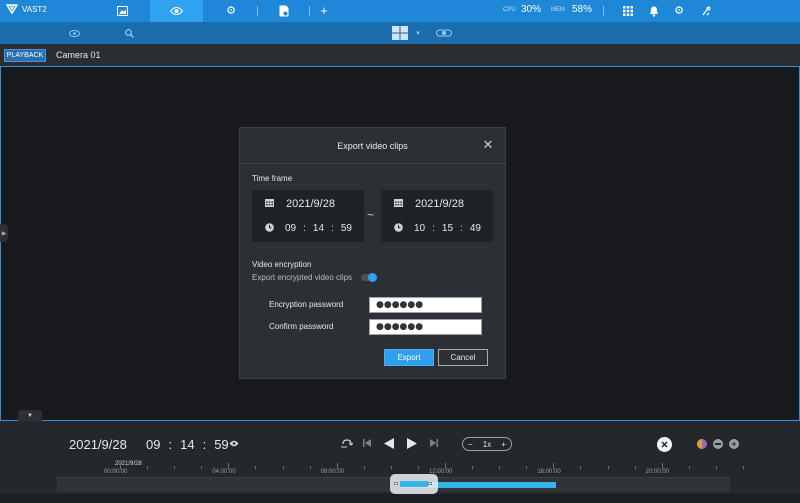 This screenshot has height=503, width=800. I want to click on confirm-password-input: ●●●●●●, so click(425, 327).